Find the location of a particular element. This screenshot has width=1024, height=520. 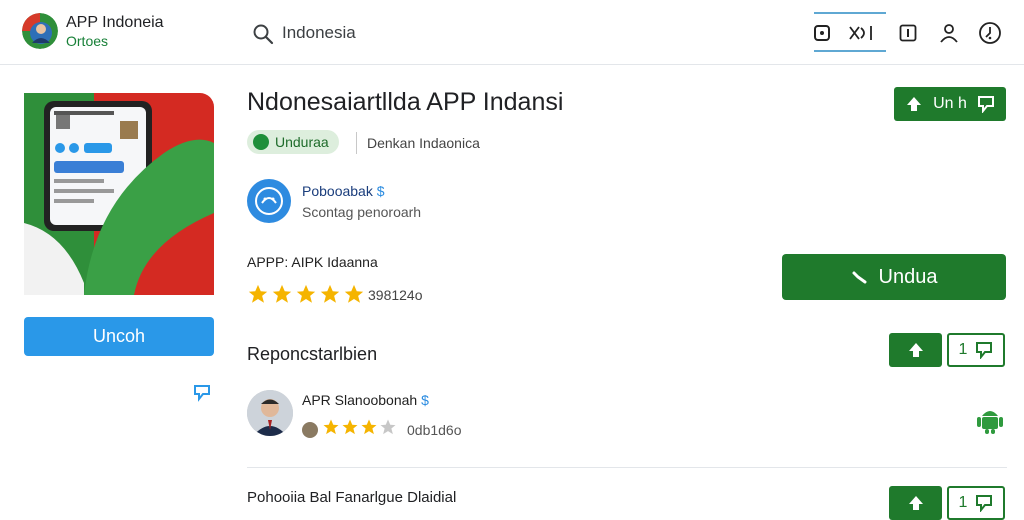

search-icon is located at coordinates (263, 34).